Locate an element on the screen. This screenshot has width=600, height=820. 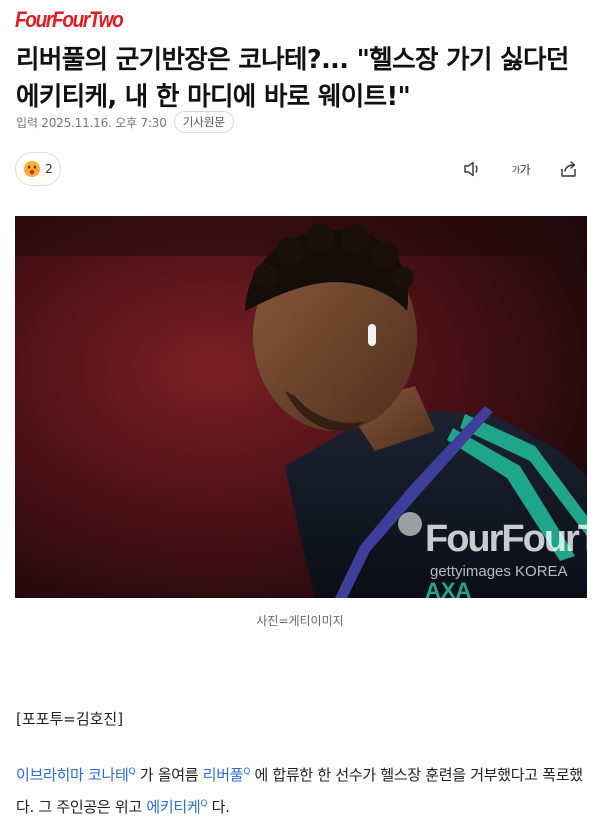
share-button is located at coordinates (569, 169).